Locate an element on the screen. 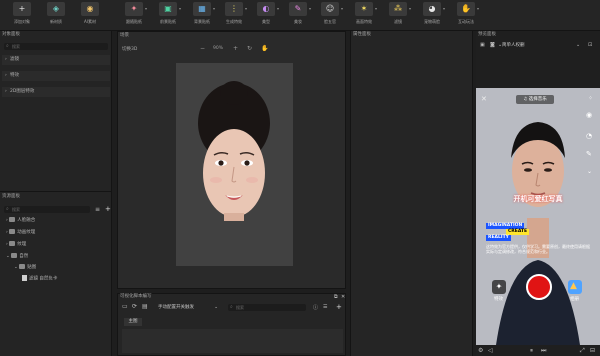 The image size is (600, 356). toolbar-item: ◉ AI素材 is located at coordinates (90, 16).